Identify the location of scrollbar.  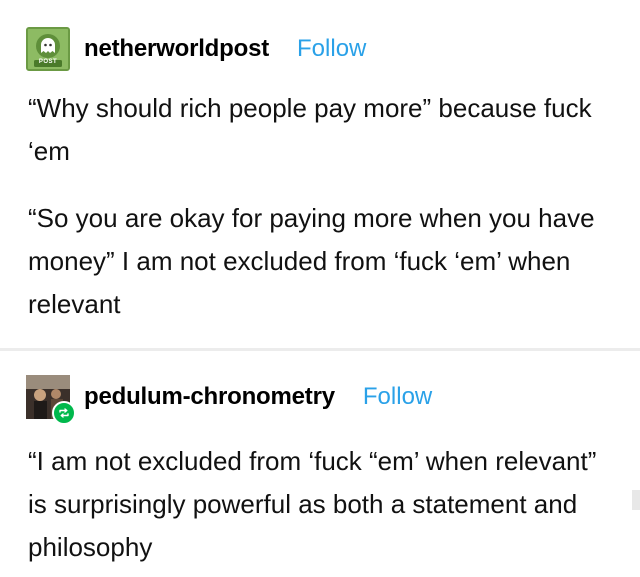
(636, 500).